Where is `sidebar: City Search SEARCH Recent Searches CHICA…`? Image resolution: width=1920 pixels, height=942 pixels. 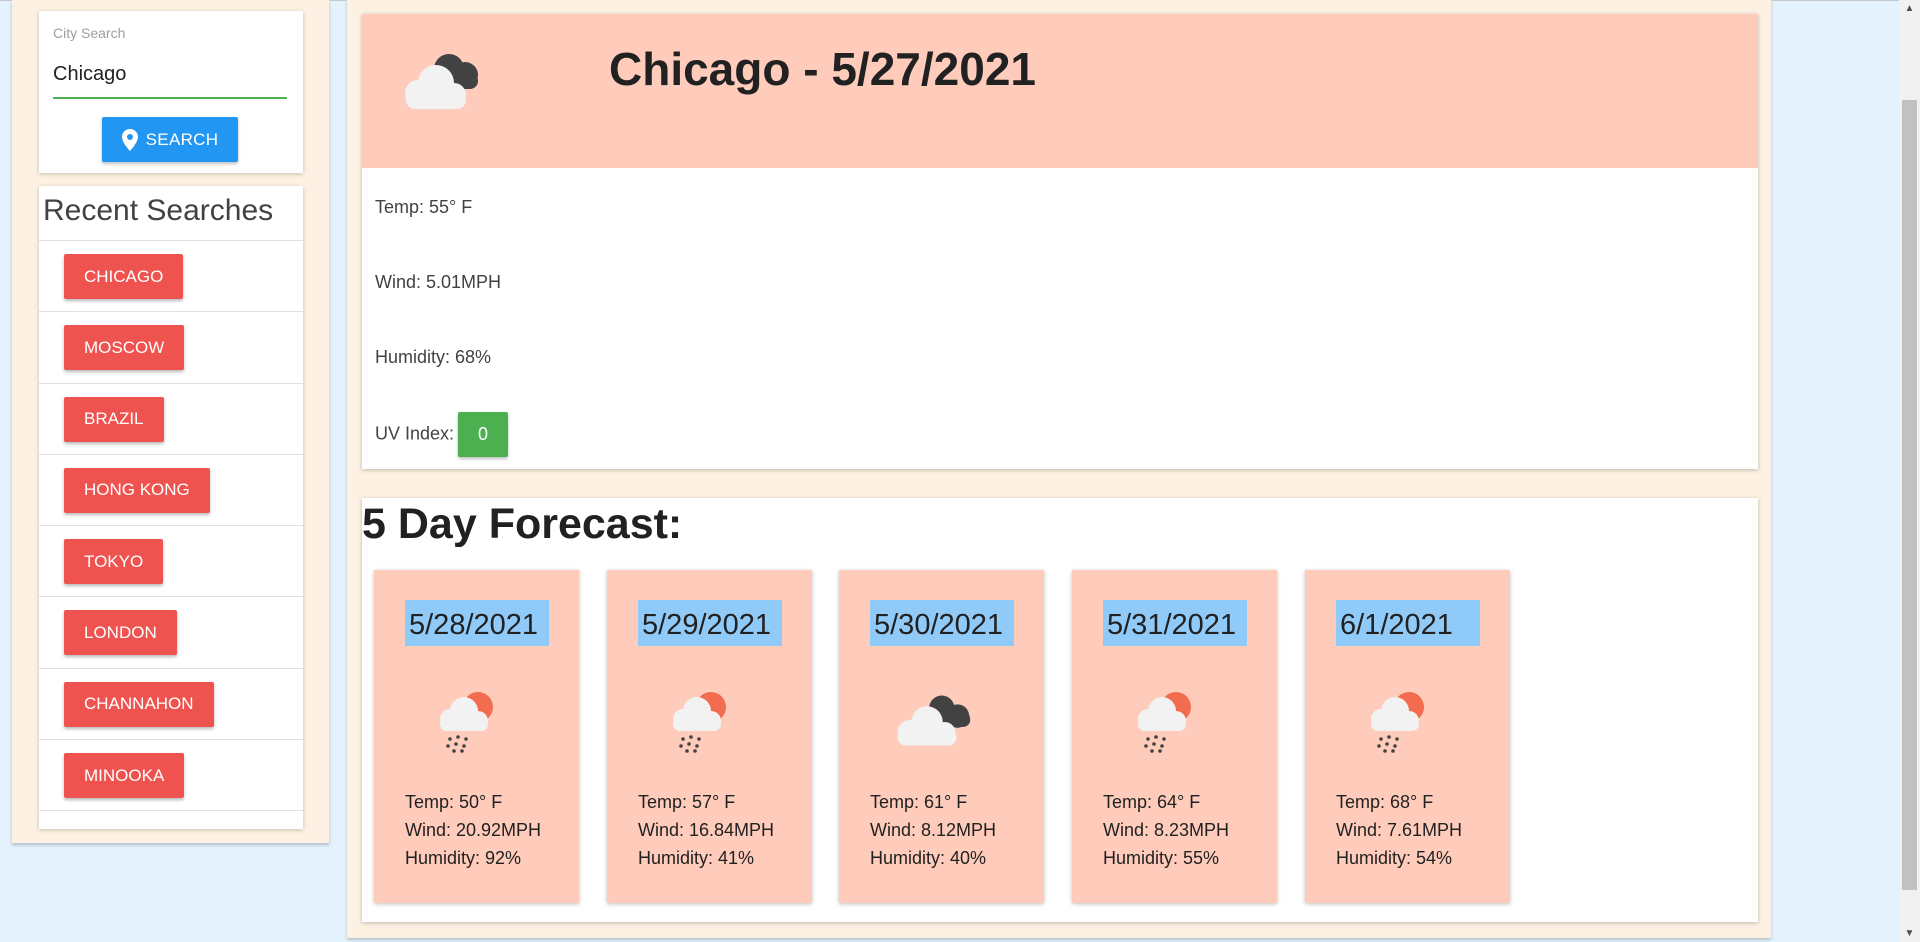 sidebar: City Search SEARCH Recent Searches CHICA… is located at coordinates (170, 421).